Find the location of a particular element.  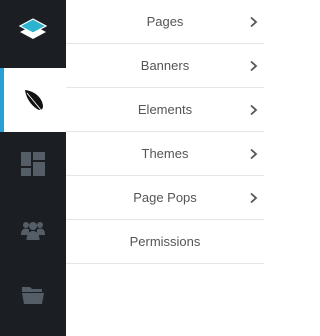

rail-item-users is located at coordinates (33, 230).